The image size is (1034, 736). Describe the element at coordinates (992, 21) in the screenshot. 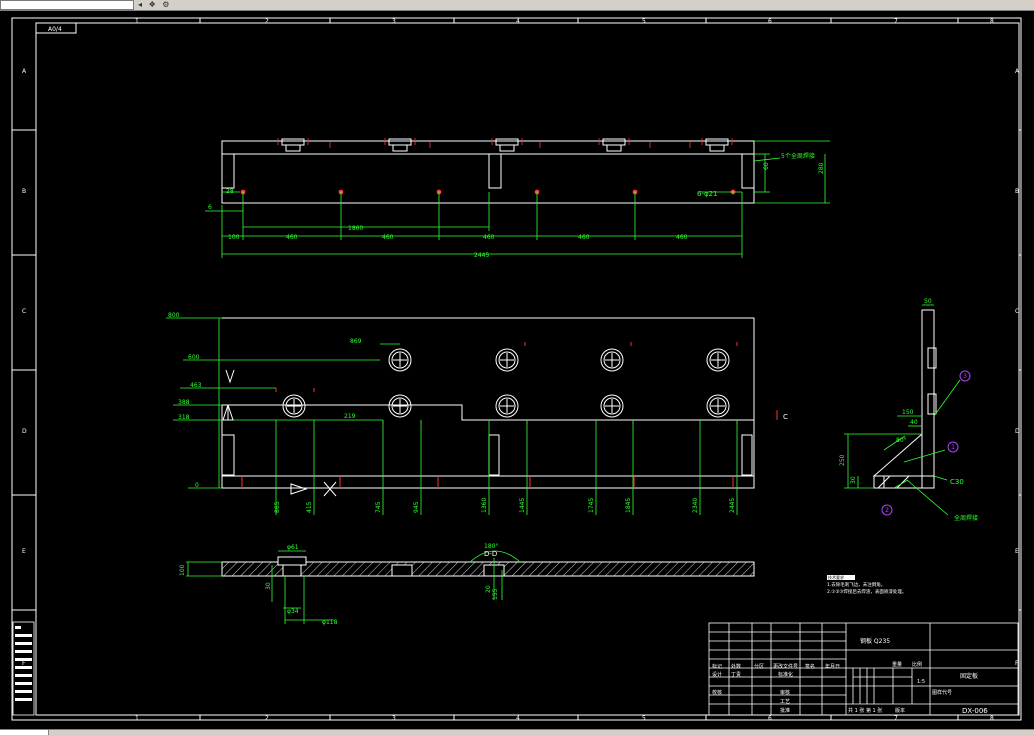

I see `top-zone-marker: 8` at that location.